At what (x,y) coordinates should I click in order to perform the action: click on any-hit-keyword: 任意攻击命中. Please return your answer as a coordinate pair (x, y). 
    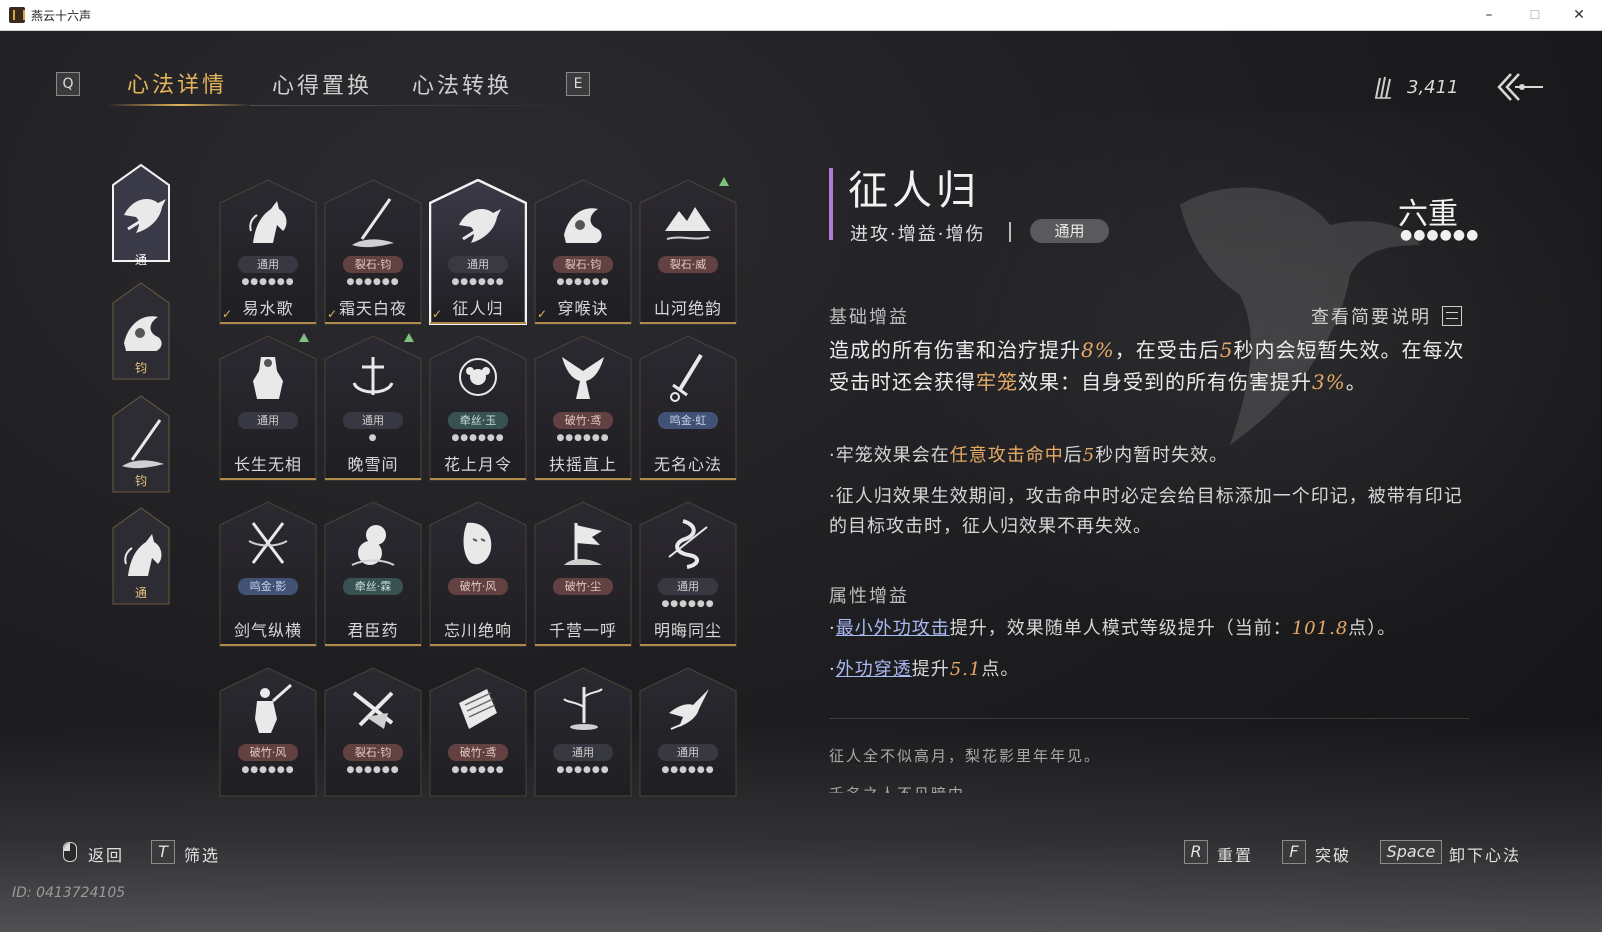
    Looking at the image, I should click on (1006, 455).